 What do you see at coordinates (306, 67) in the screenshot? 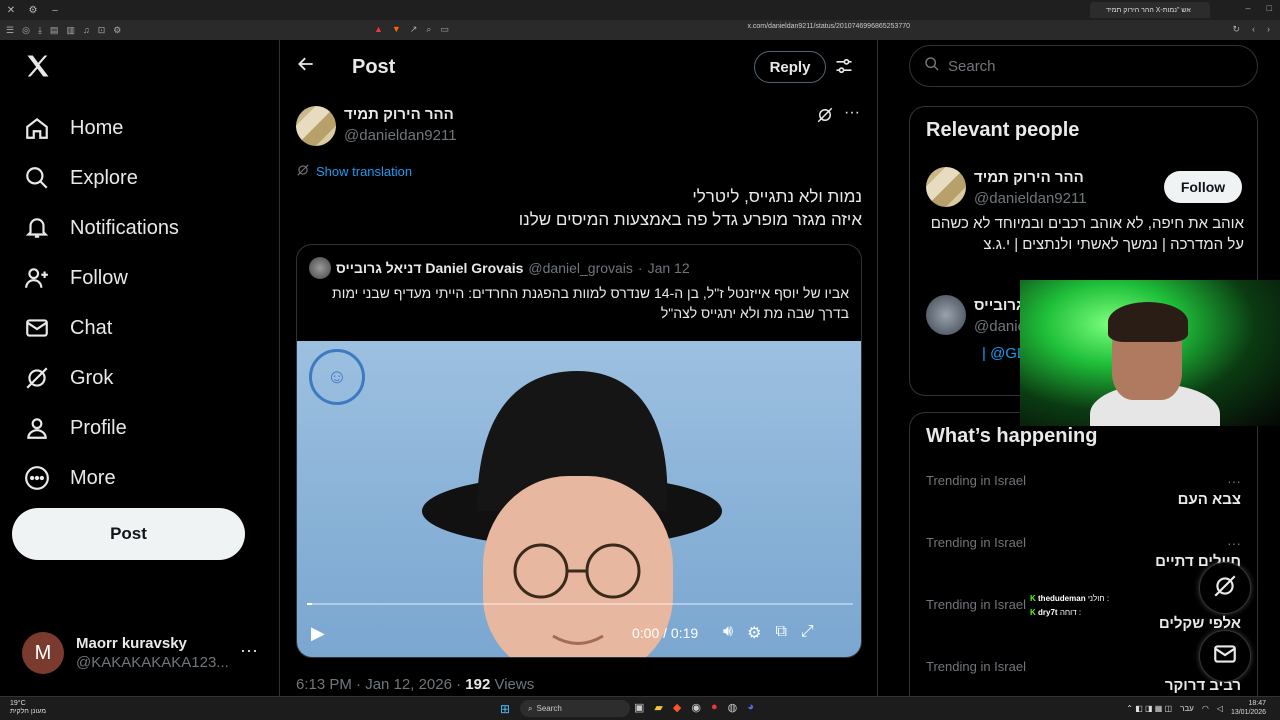
I see `back-arrow-icon` at bounding box center [306, 67].